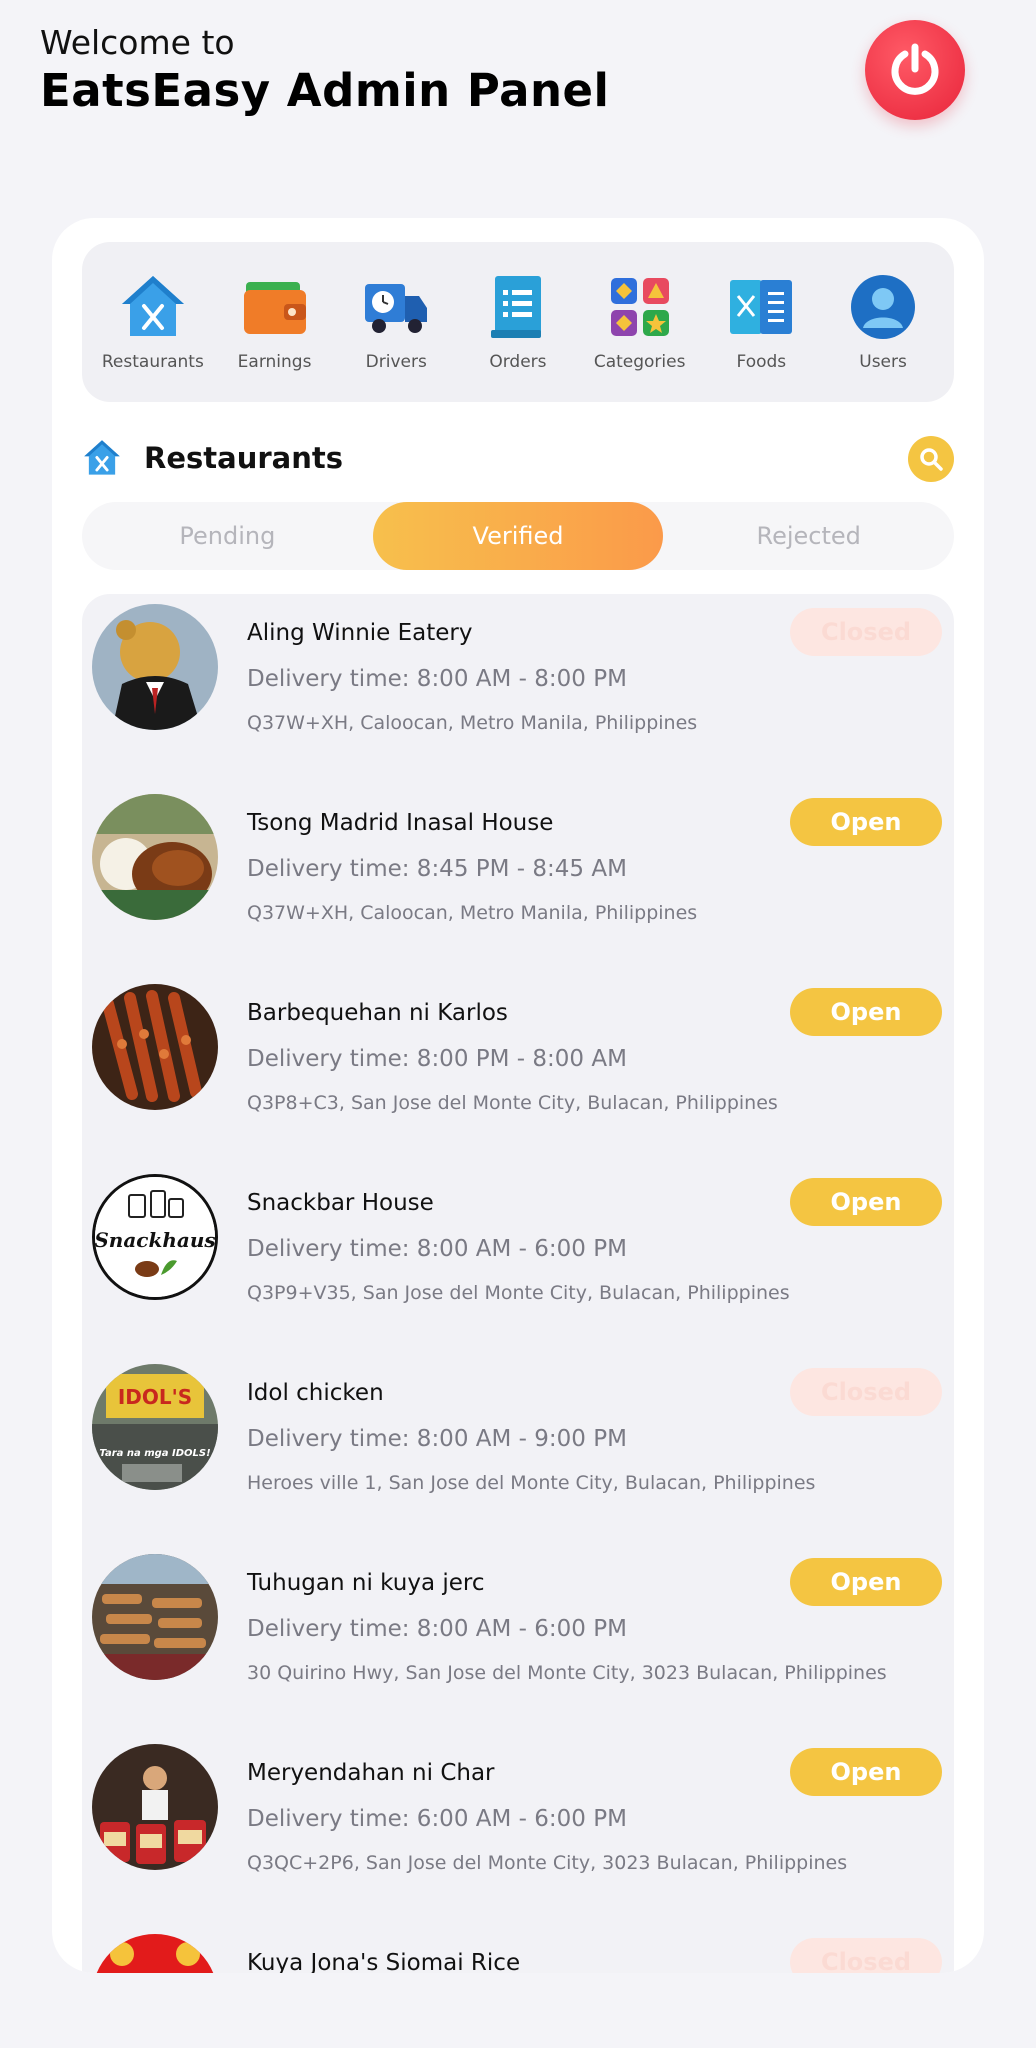 This screenshot has width=1036, height=2048. Describe the element at coordinates (152, 362) in the screenshot. I see `nav-label: Restaurants` at that location.